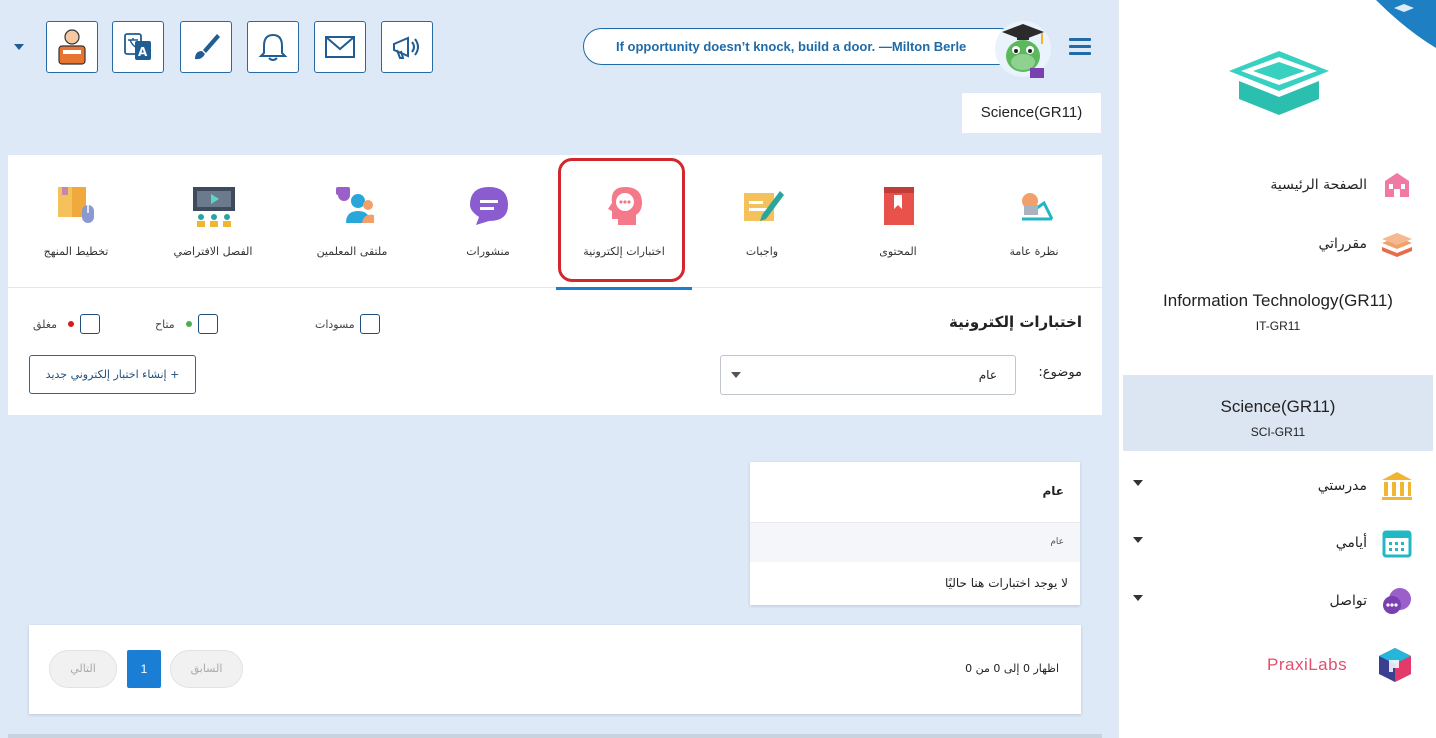 The image size is (1436, 738). I want to click on active-tab-indicator, so click(624, 288).